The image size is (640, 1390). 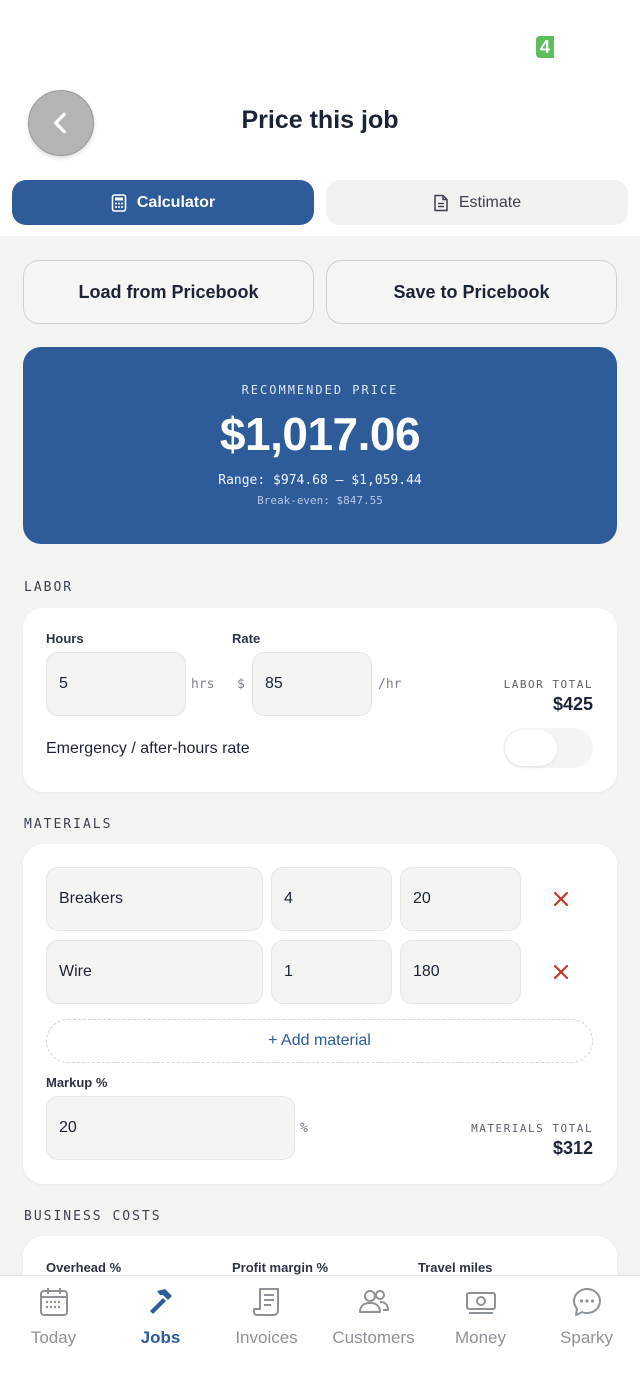 What do you see at coordinates (266, 1321) in the screenshot?
I see `nav-invoices: Invoices` at bounding box center [266, 1321].